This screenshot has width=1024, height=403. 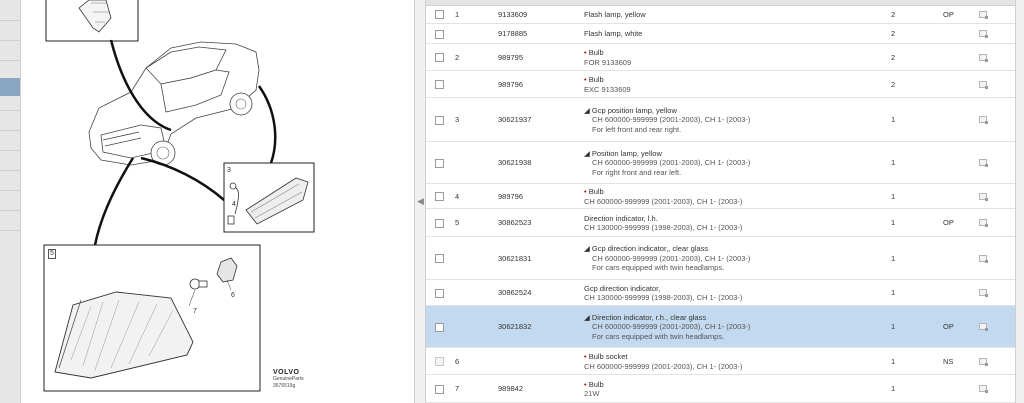 I want to click on description-detail: For left front and rear right., so click(x=637, y=129).